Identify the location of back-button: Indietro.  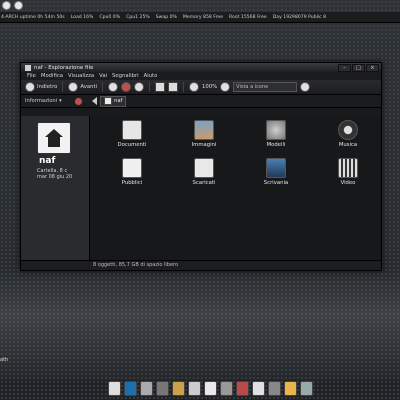
(41, 87).